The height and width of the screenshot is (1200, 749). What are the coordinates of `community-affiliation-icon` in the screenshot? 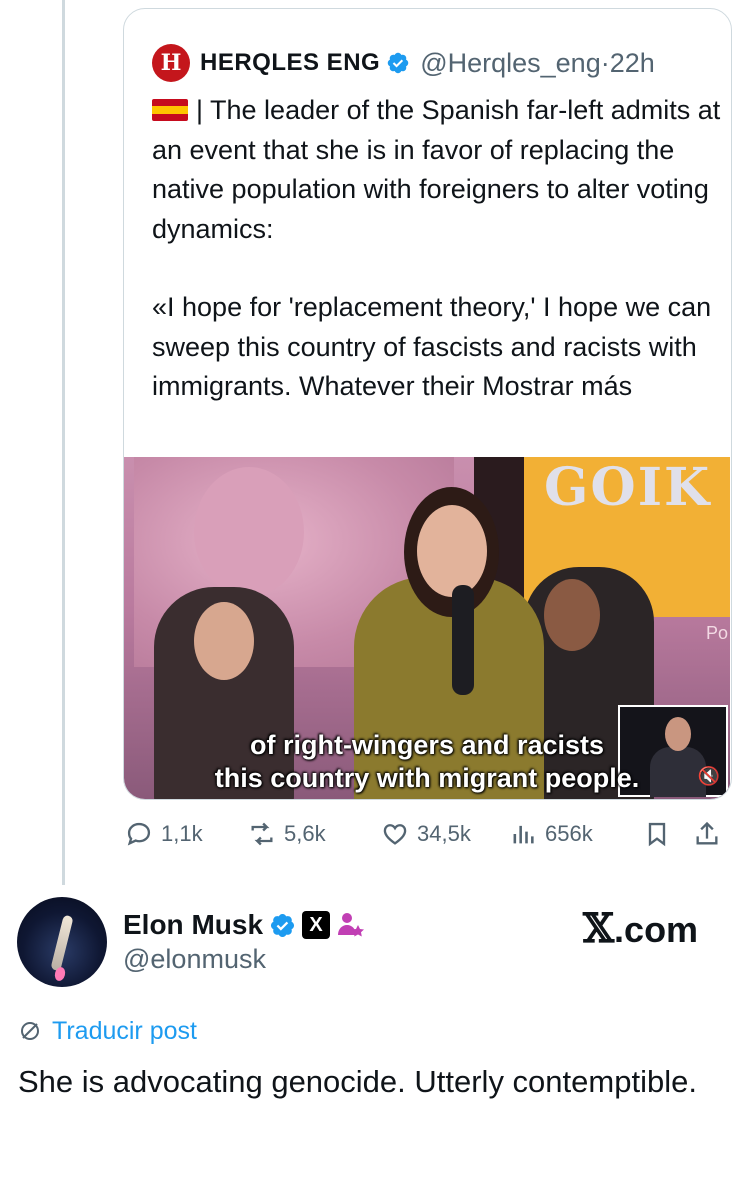 It's located at (351, 925).